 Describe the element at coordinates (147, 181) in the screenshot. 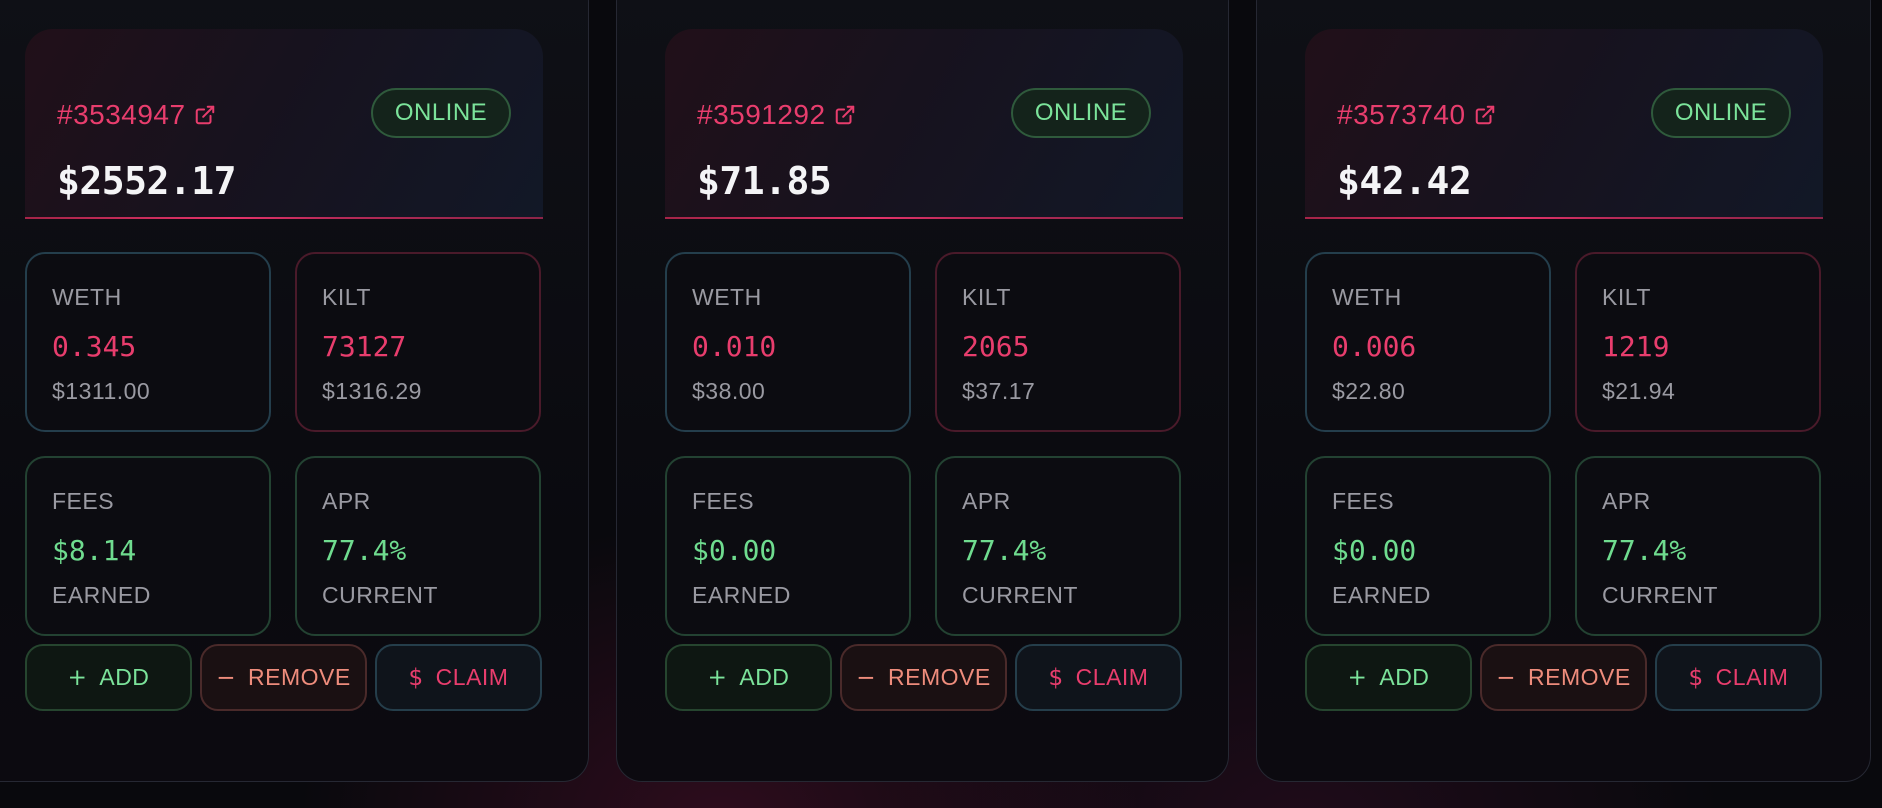

I see `position-value: $2552.17` at that location.